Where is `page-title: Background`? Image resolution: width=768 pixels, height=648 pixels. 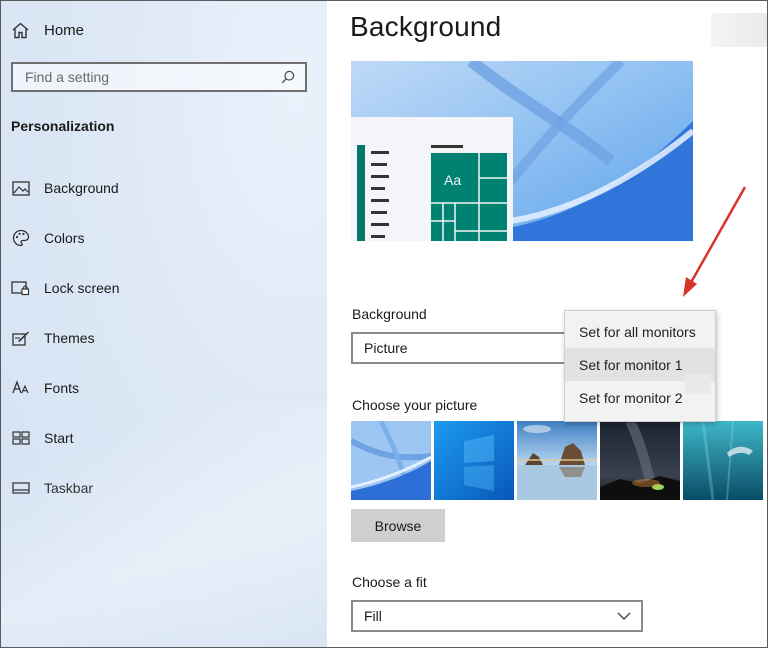
page-title: Background is located at coordinates (426, 26).